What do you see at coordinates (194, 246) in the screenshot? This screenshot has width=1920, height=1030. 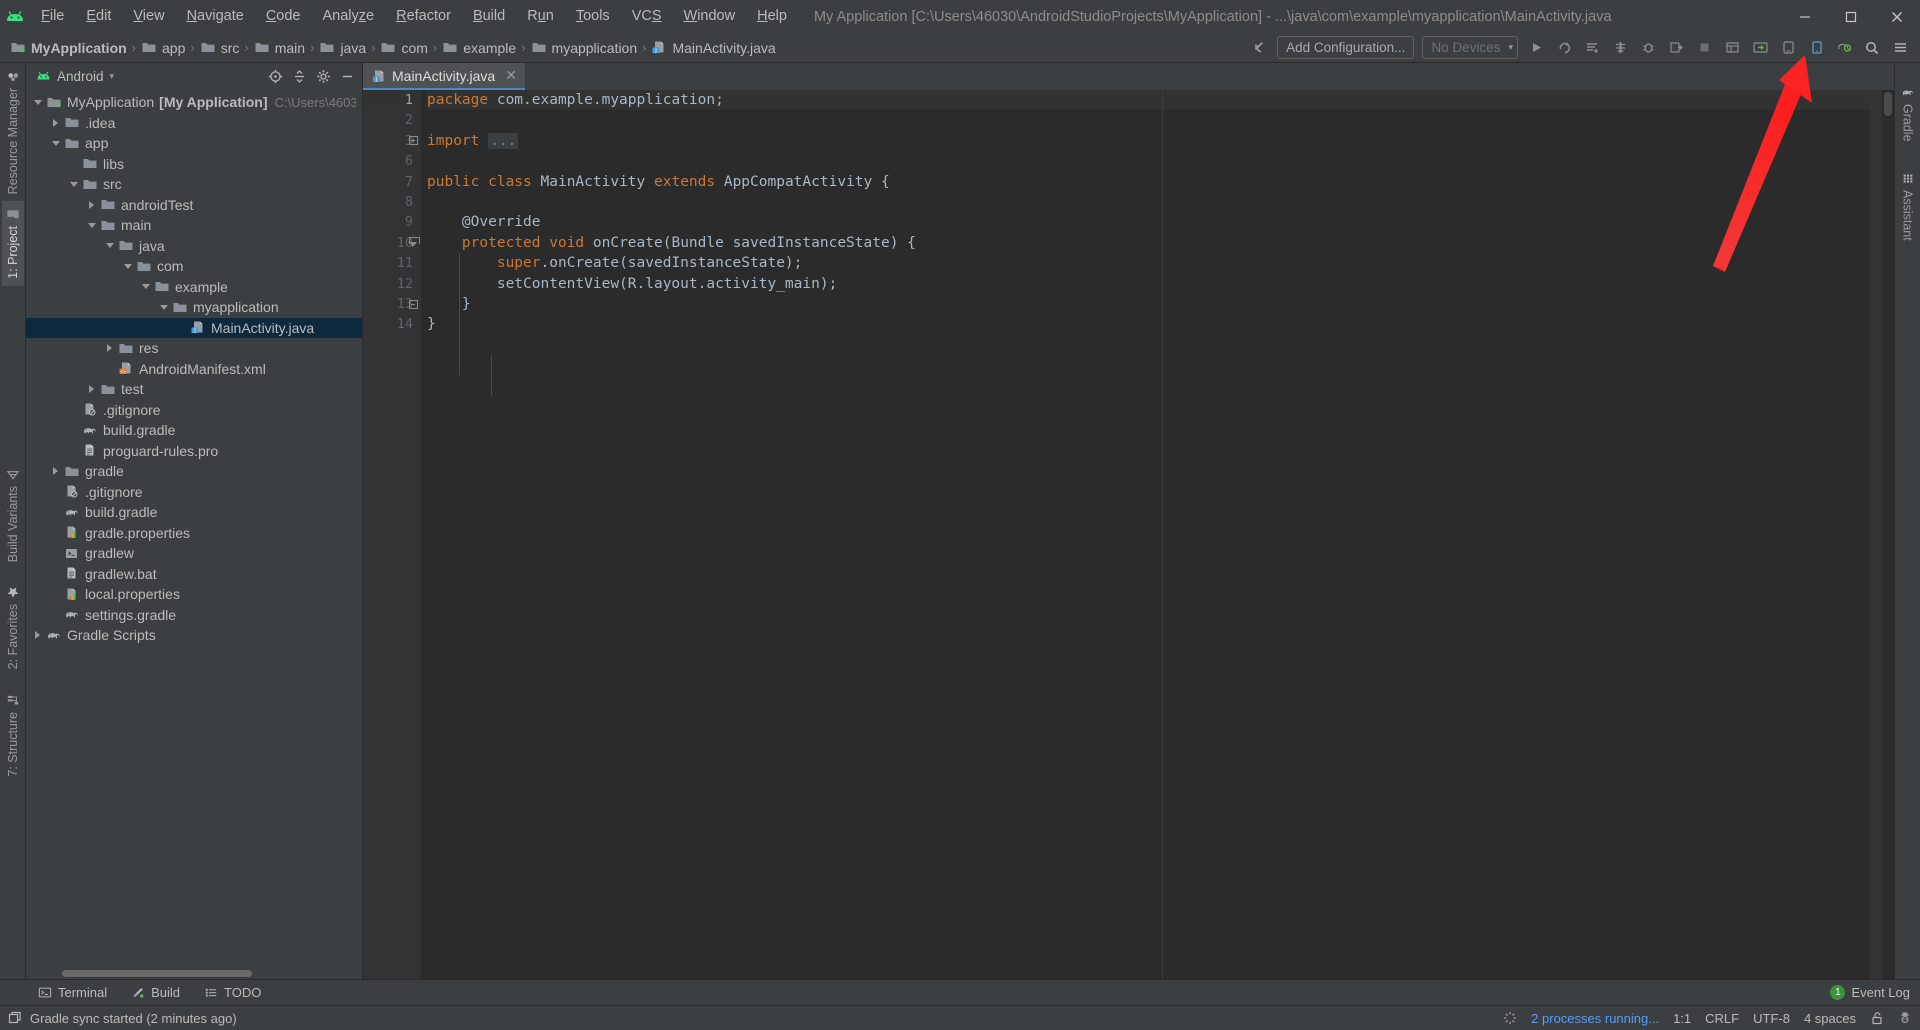 I see `tree-node: java` at bounding box center [194, 246].